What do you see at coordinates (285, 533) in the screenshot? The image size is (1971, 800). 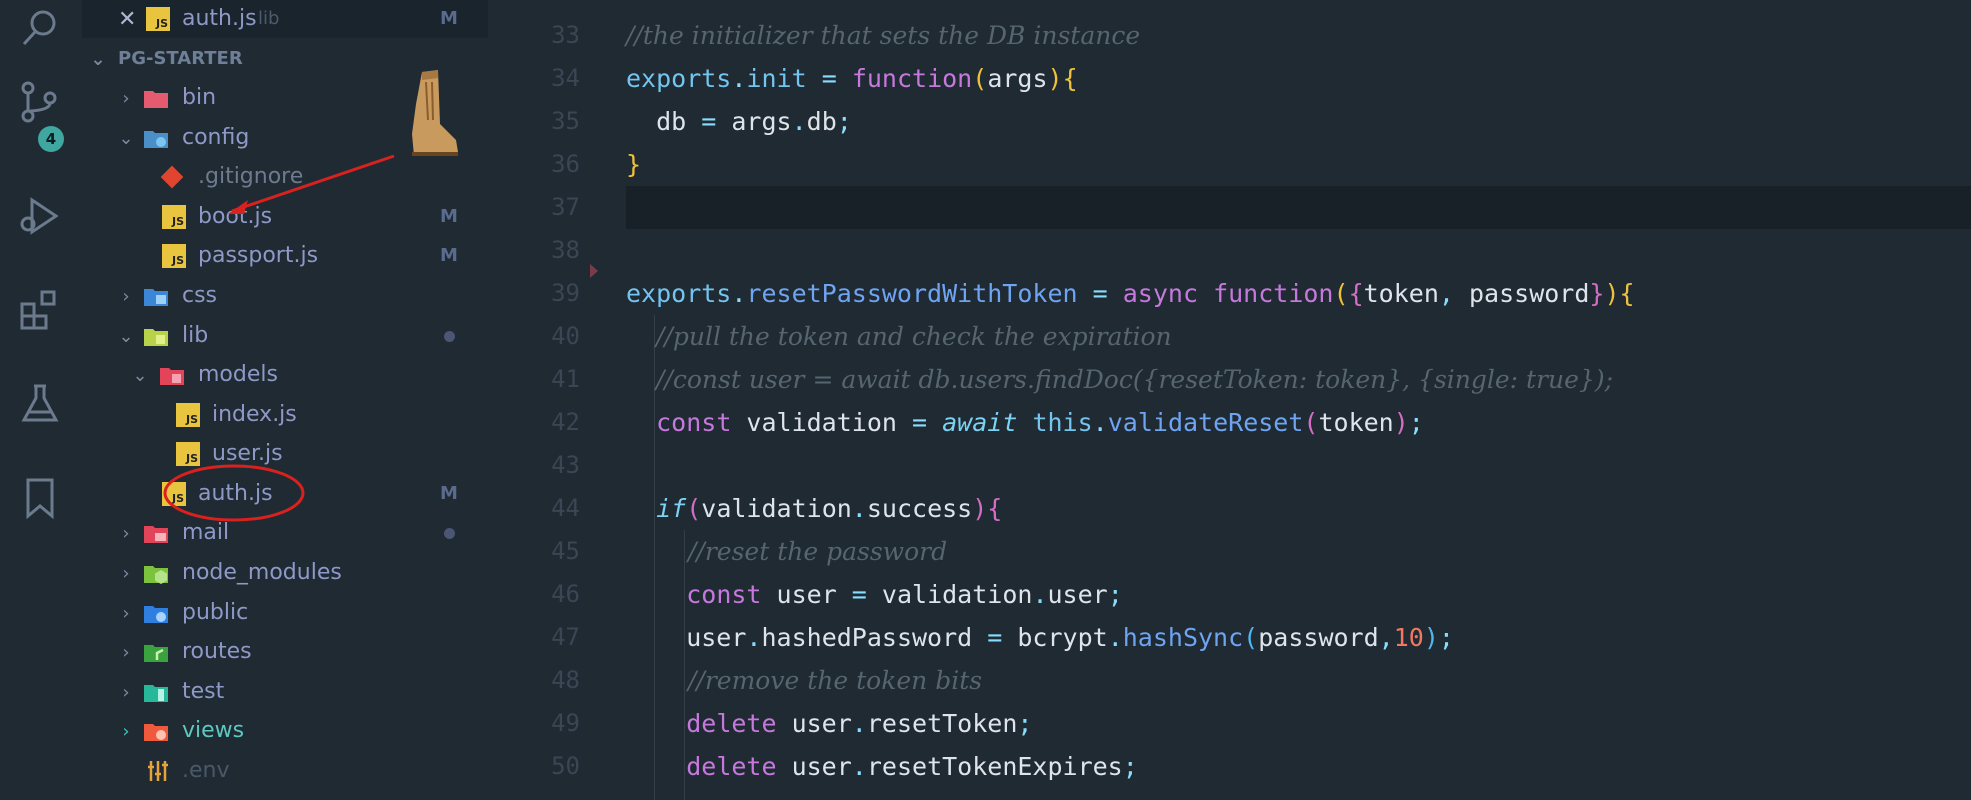 I see `tree-item-mail: › mail` at bounding box center [285, 533].